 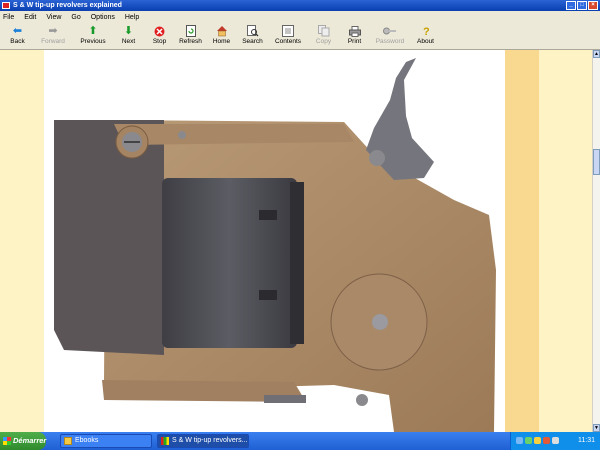 I want to click on stop-icon, so click(x=160, y=31).